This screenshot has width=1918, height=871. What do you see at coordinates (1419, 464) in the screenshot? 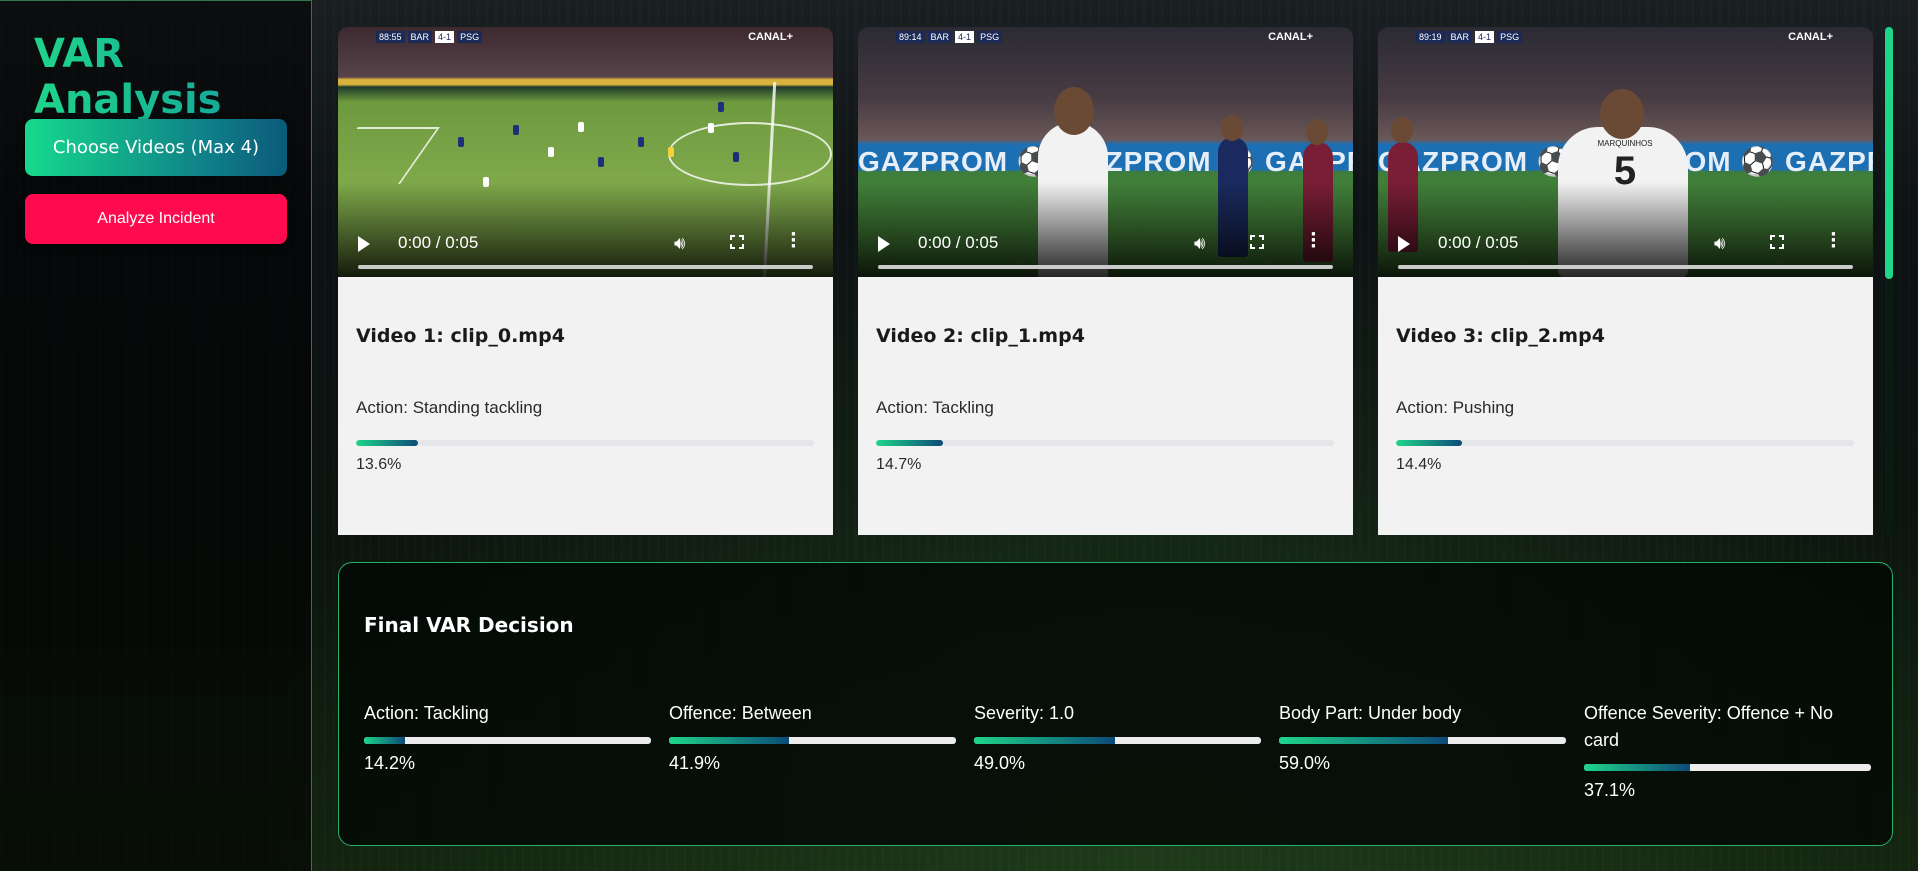
I see `confidence-value: 14.4%` at bounding box center [1419, 464].